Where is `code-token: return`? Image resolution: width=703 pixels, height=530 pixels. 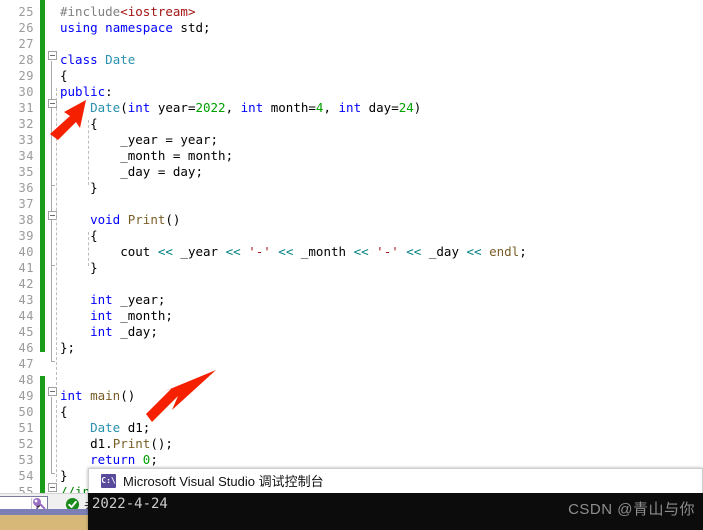 code-token: return is located at coordinates (113, 459).